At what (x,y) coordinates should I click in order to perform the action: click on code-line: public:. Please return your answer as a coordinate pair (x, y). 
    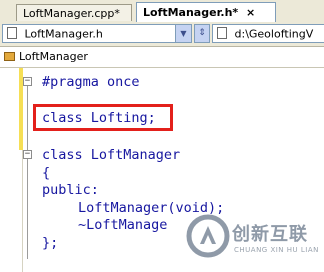
    Looking at the image, I should click on (70, 190).